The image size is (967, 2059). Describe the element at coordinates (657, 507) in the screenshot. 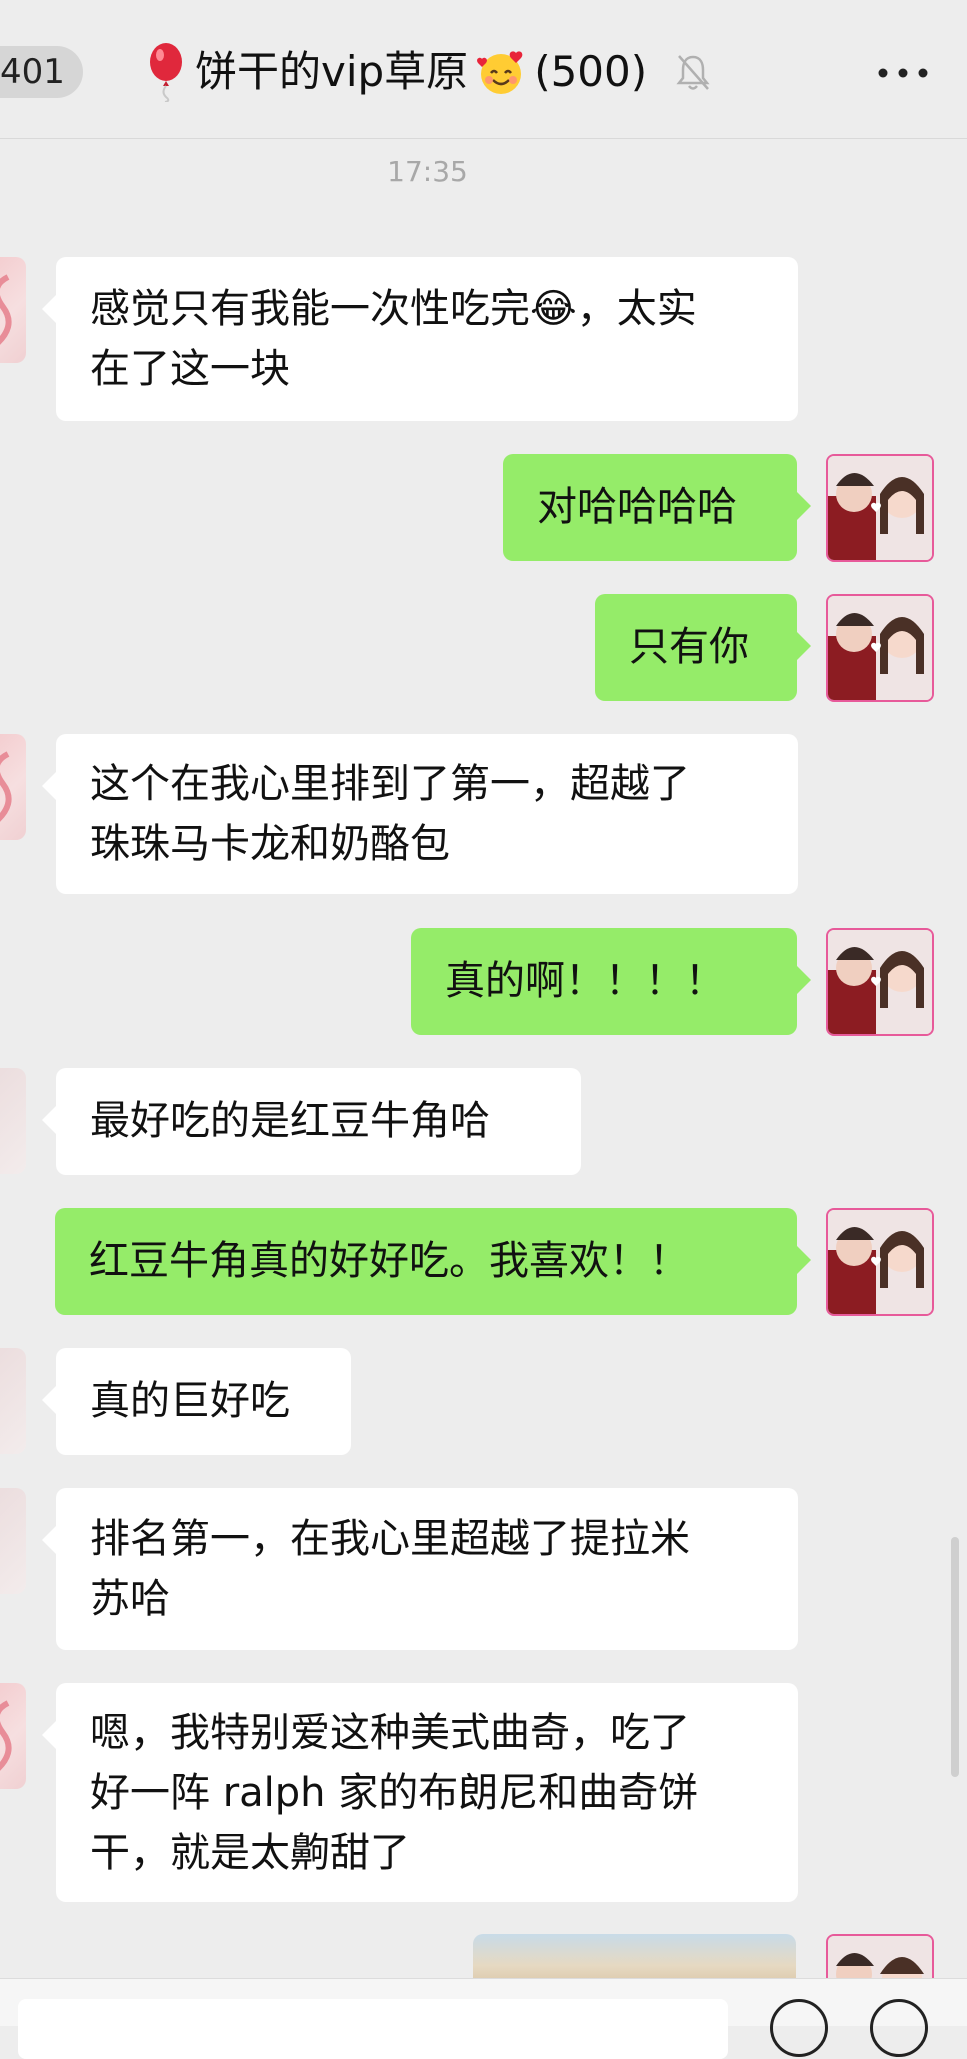

I see `message-bubble-sent: 对哈哈哈哈` at that location.